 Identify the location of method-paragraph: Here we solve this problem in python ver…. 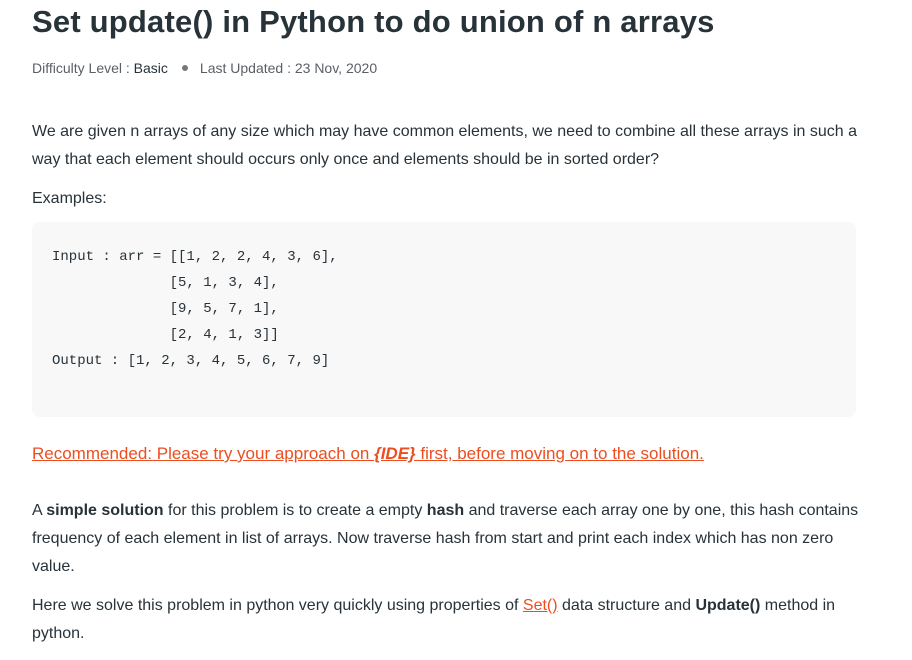
(434, 619).